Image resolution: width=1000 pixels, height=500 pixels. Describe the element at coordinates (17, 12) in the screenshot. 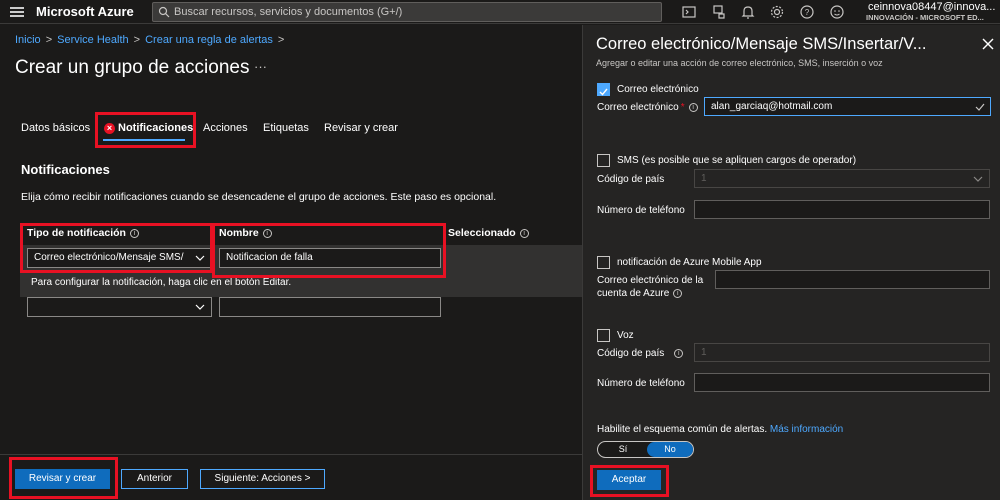

I see `hamburger-menu-icon` at that location.